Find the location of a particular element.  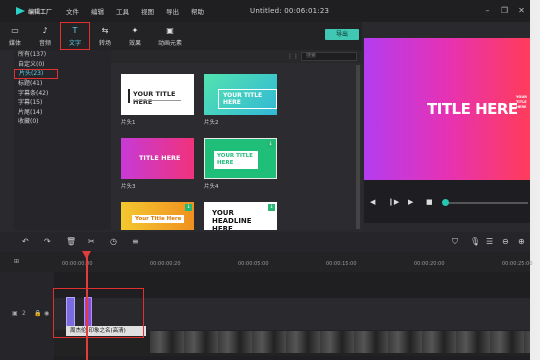

thumb-label: 片头4 is located at coordinates (211, 187).